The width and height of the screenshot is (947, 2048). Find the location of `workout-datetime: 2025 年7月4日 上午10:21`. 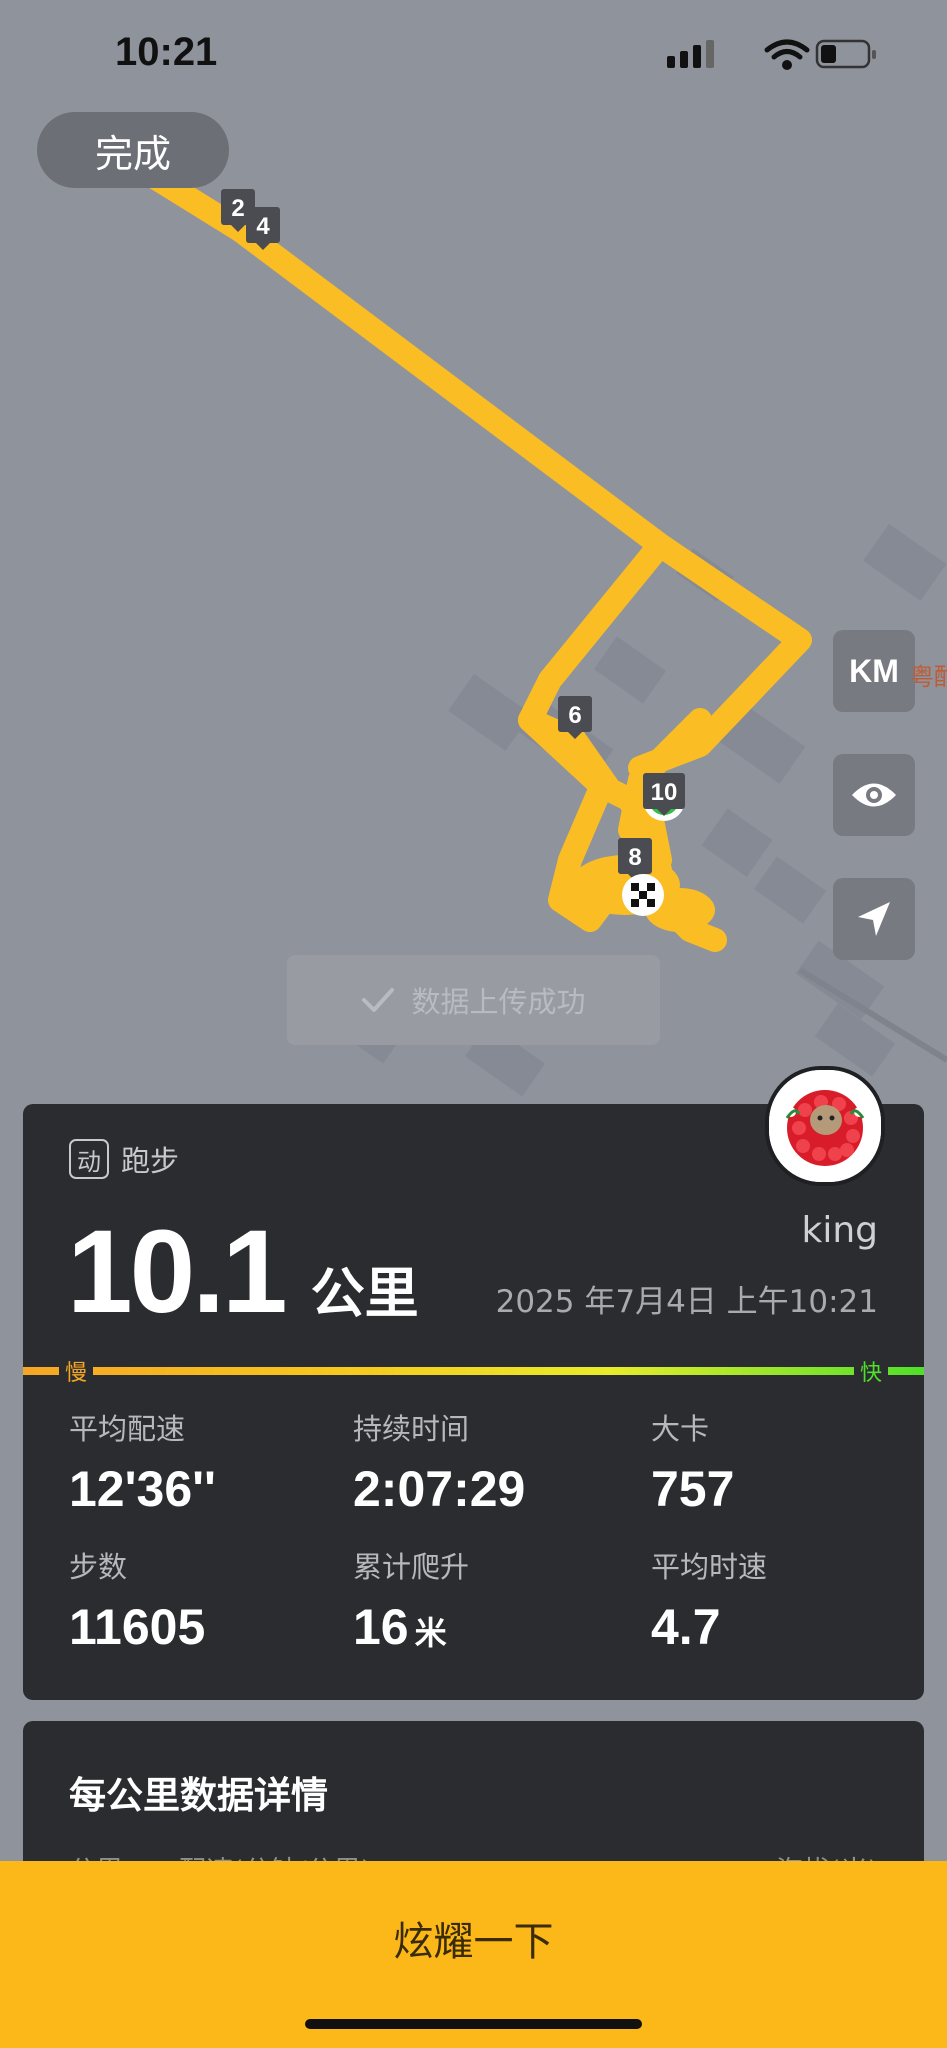

workout-datetime: 2025 年7月4日 上午10:21 is located at coordinates (686, 1302).